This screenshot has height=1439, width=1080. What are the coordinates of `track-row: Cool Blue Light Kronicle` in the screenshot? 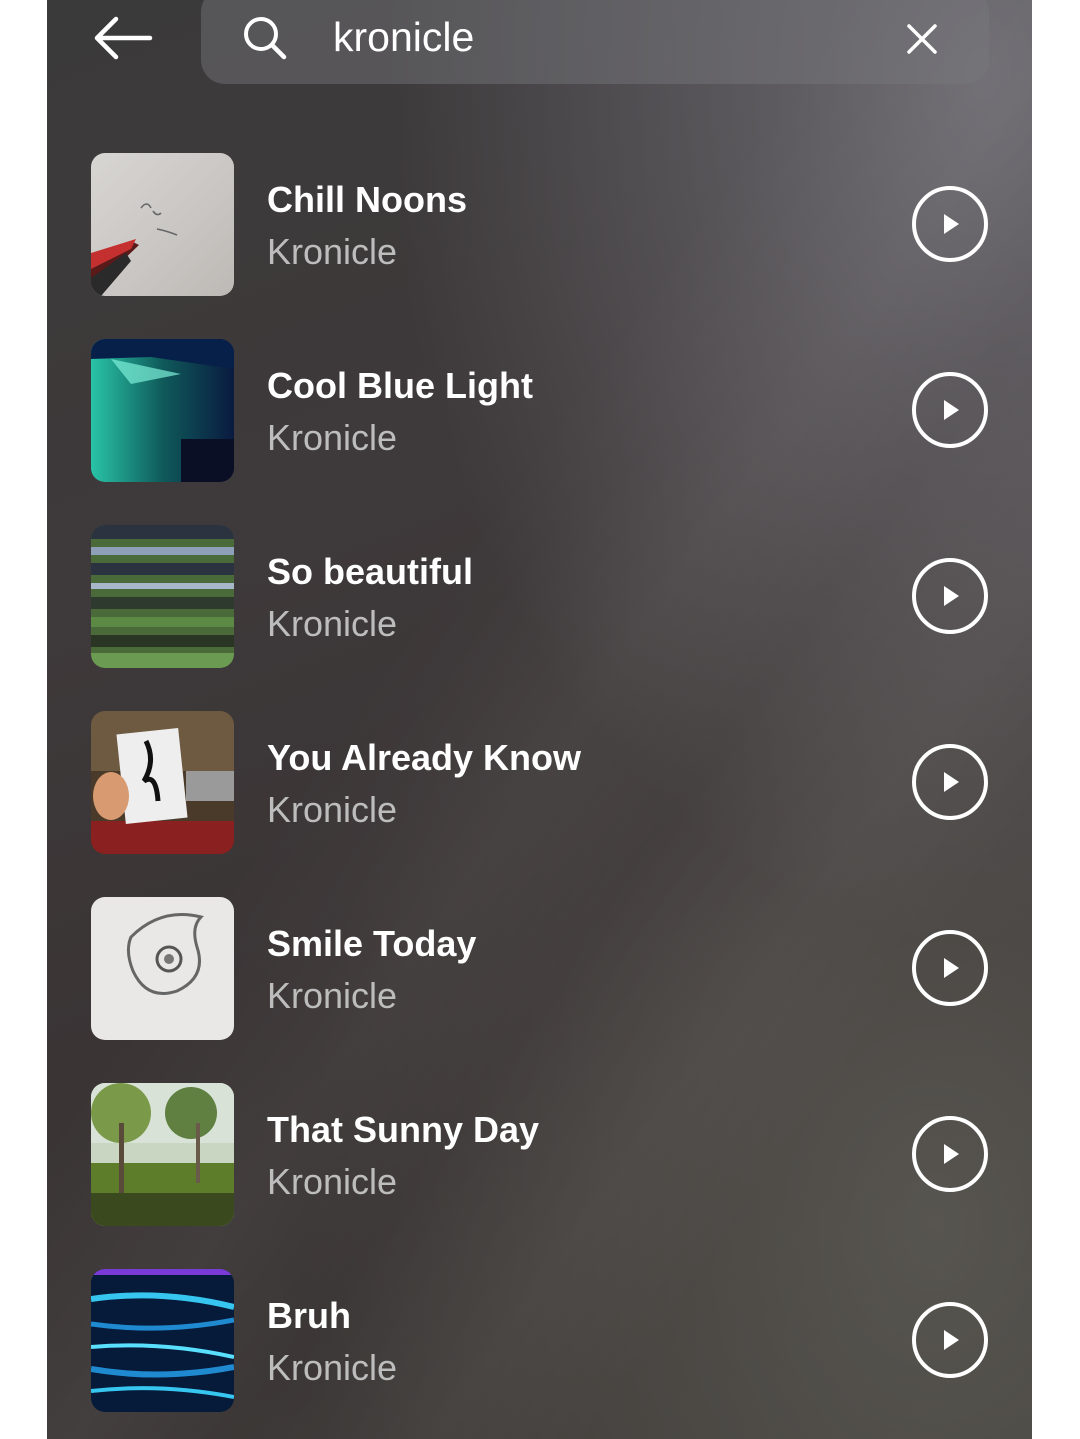 It's located at (539, 414).